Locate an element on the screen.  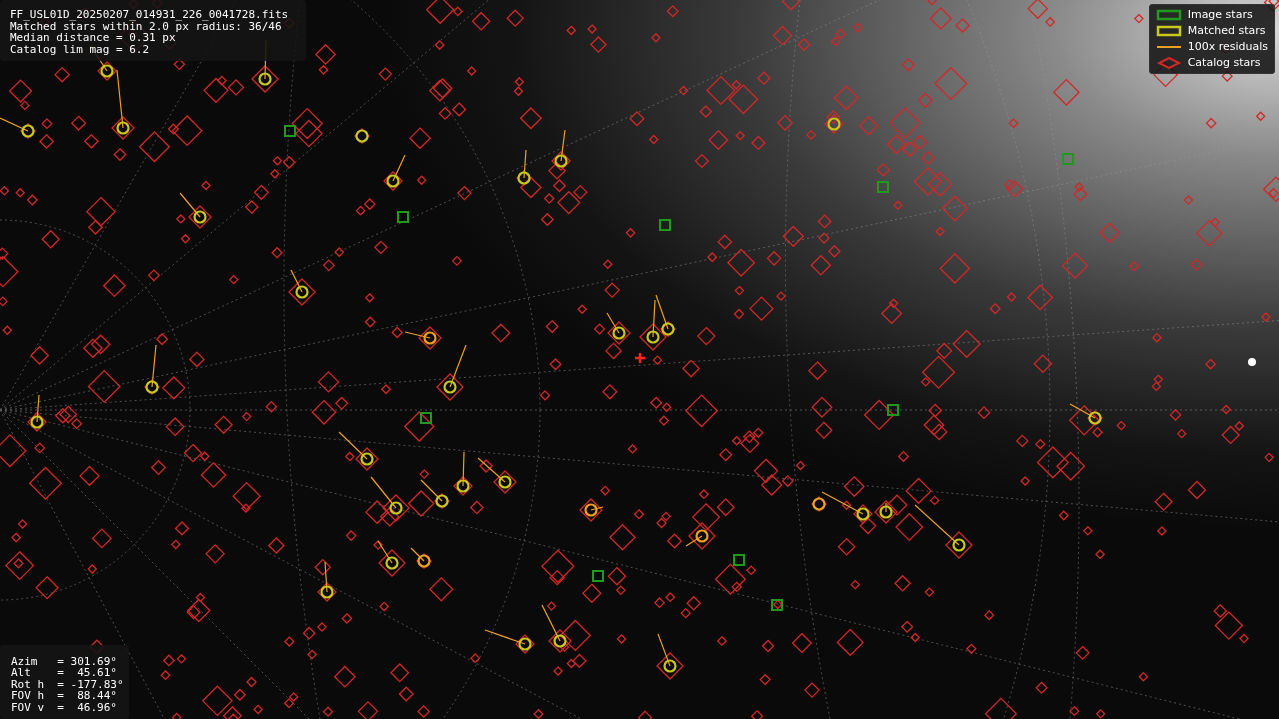
pointing-text: Rot h = -177.83° is located at coordinates (68, 684).